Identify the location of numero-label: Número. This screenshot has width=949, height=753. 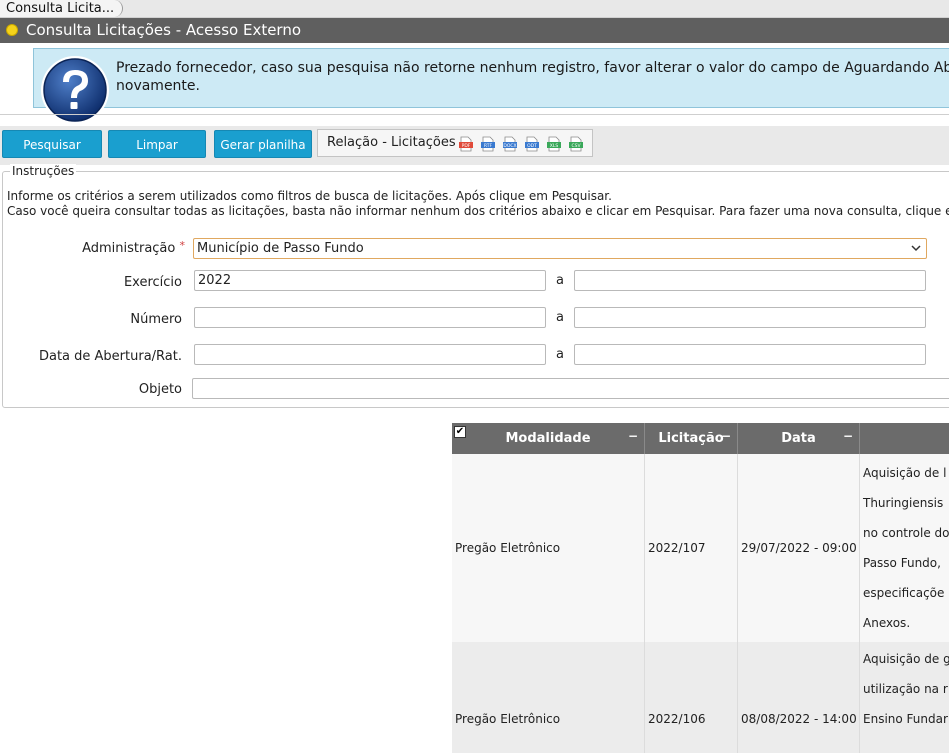
(156, 319).